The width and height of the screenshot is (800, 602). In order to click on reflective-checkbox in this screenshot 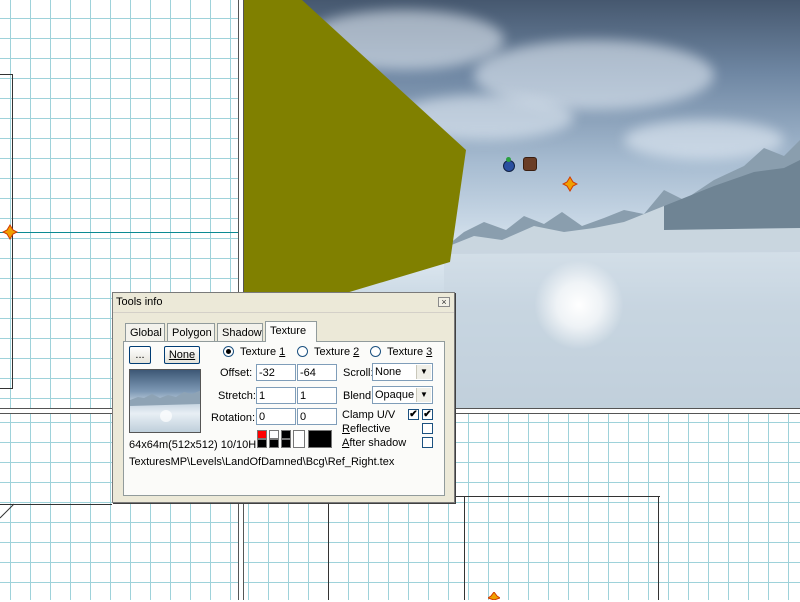, I will do `click(427, 428)`.